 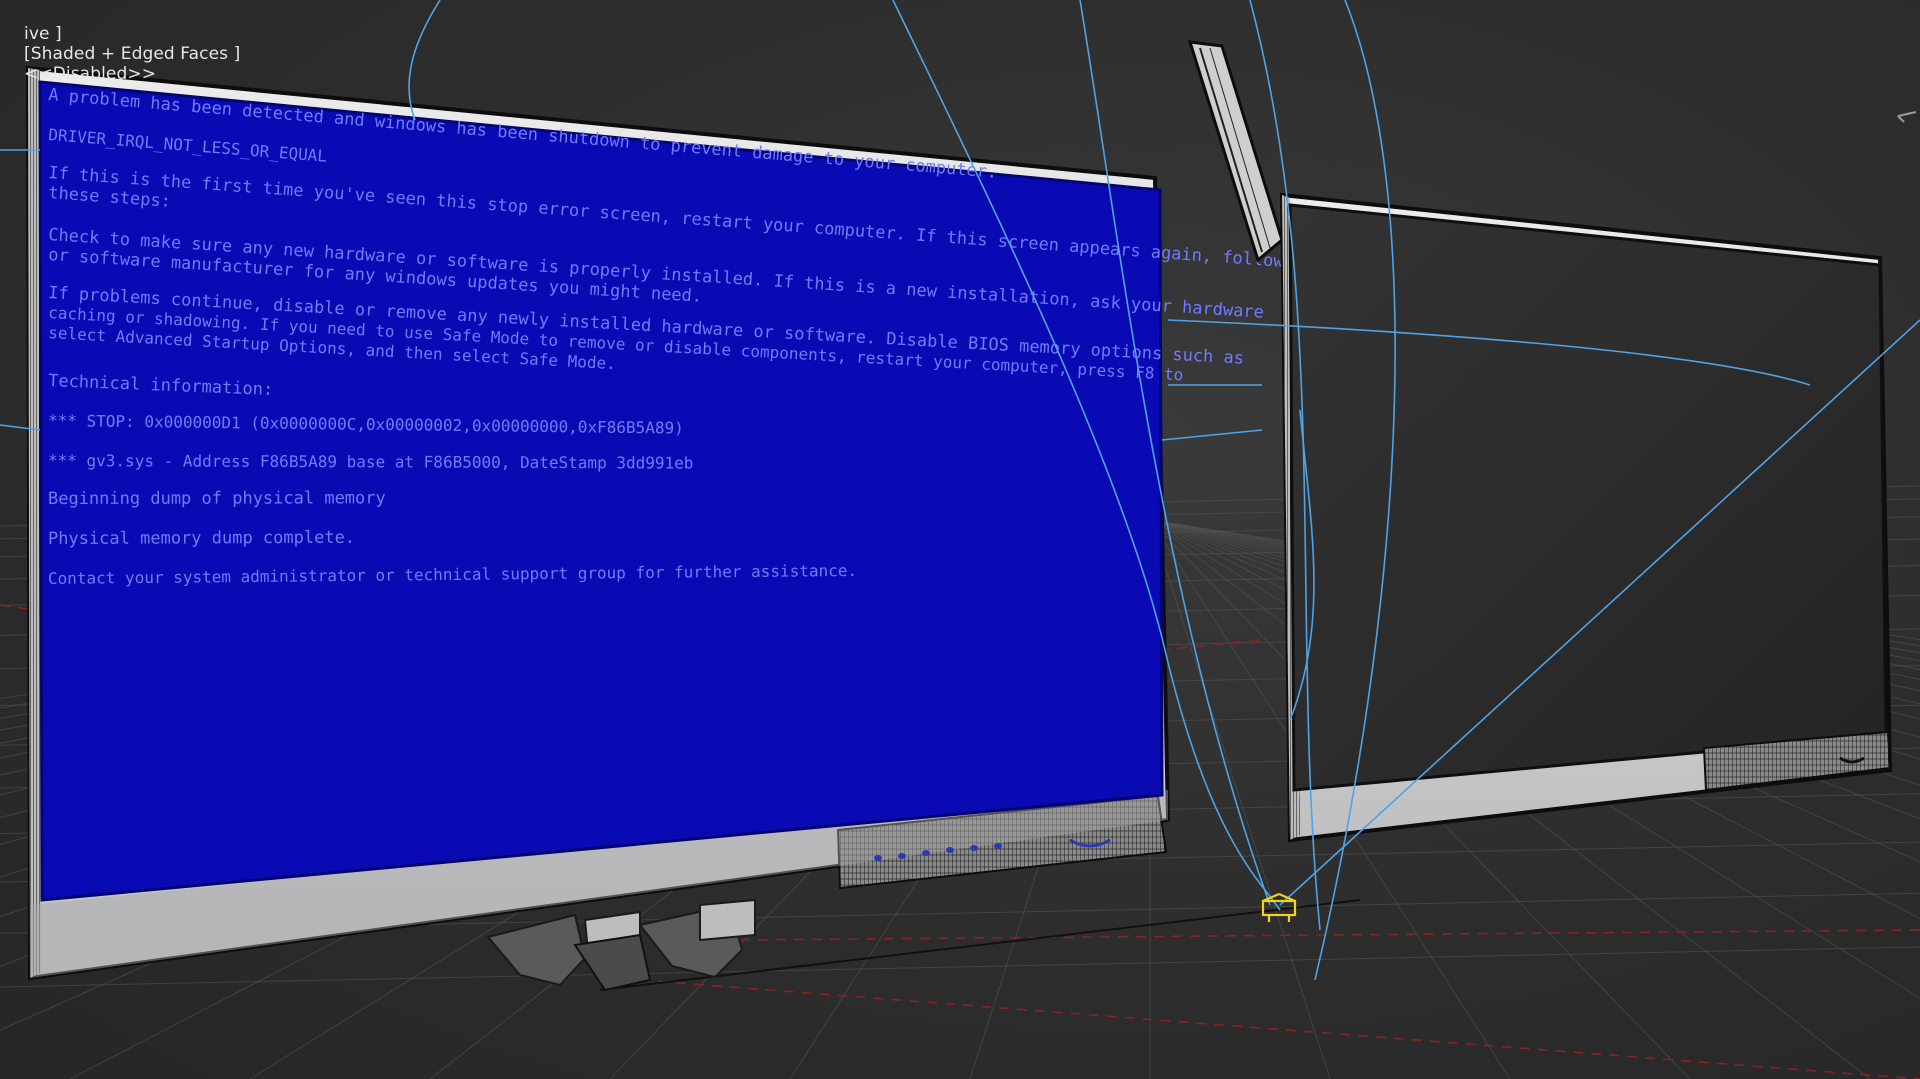 I want to click on bsod-line: Beginning dump of physical memory, so click(x=217, y=498).